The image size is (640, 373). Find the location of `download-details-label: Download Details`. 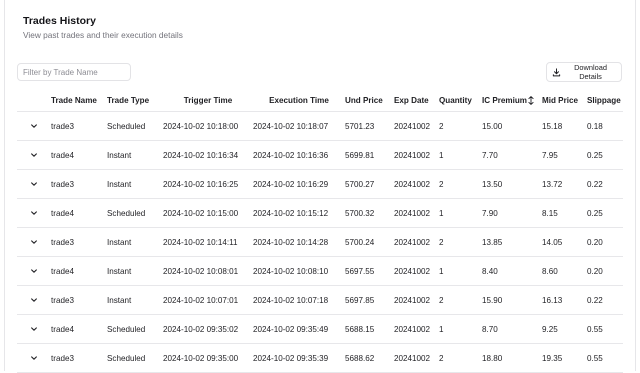

download-details-label: Download Details is located at coordinates (590, 72).